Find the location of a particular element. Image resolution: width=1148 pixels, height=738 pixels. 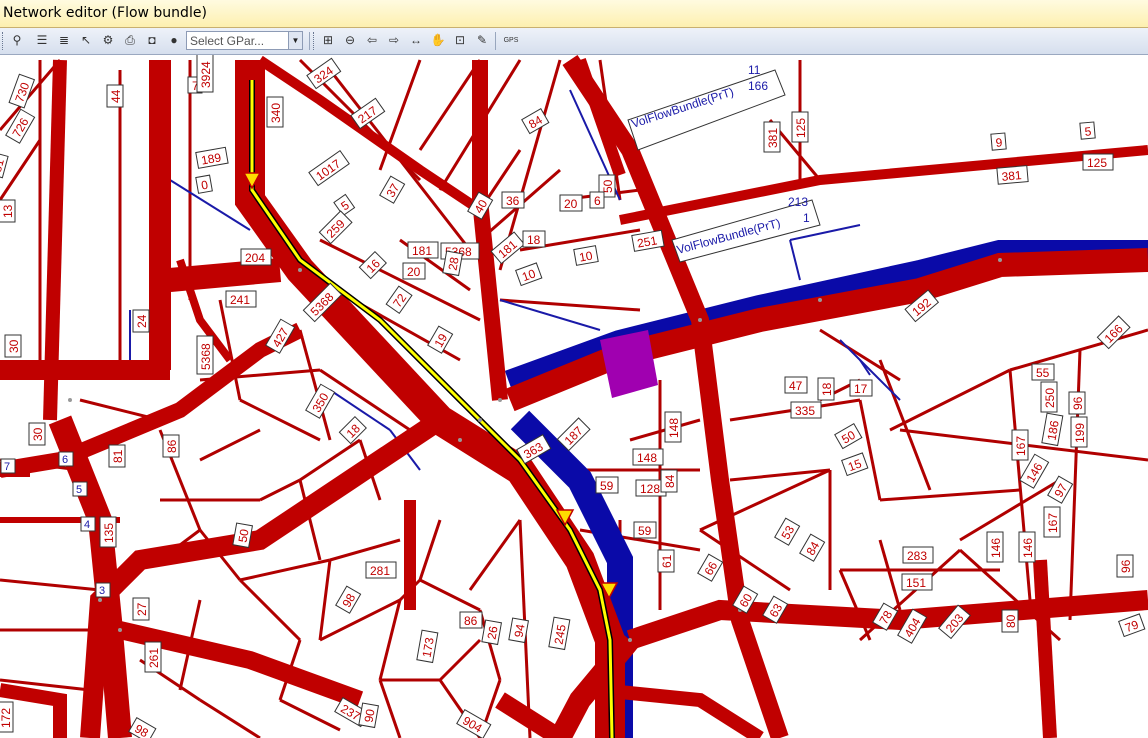

bundle-value-a: 11 is located at coordinates (754, 70).